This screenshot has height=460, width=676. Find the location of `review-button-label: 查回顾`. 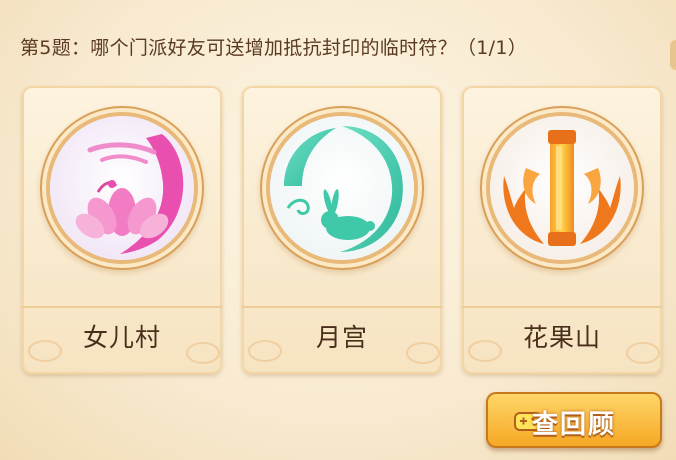

review-button-label: 查回顾 is located at coordinates (573, 425).